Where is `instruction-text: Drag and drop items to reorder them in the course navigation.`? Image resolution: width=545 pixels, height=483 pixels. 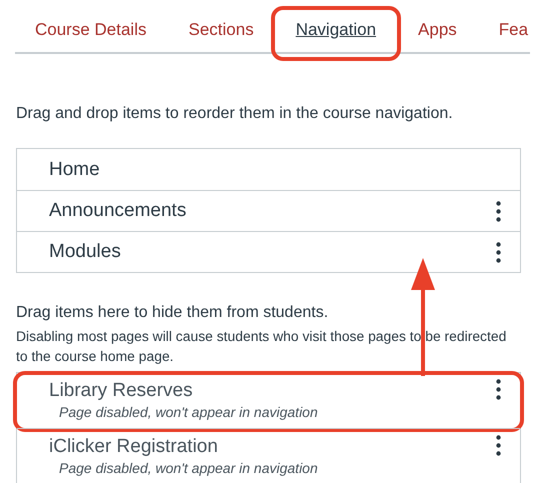
instruction-text: Drag and drop items to reorder them in the course navigation. is located at coordinates (235, 114).